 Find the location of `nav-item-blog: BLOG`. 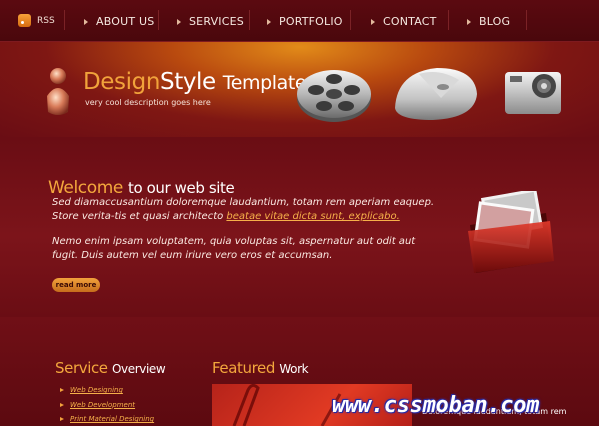

nav-item-blog: BLOG is located at coordinates (488, 21).